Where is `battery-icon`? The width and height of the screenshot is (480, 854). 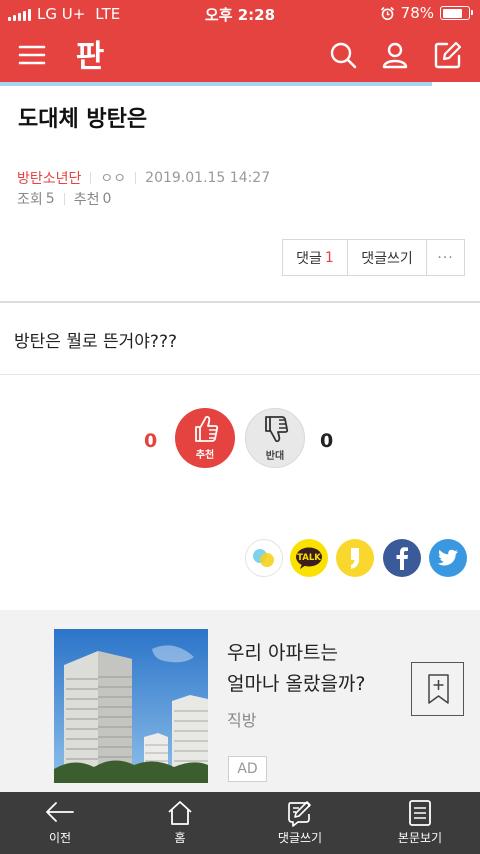
battery-icon is located at coordinates (456, 13).